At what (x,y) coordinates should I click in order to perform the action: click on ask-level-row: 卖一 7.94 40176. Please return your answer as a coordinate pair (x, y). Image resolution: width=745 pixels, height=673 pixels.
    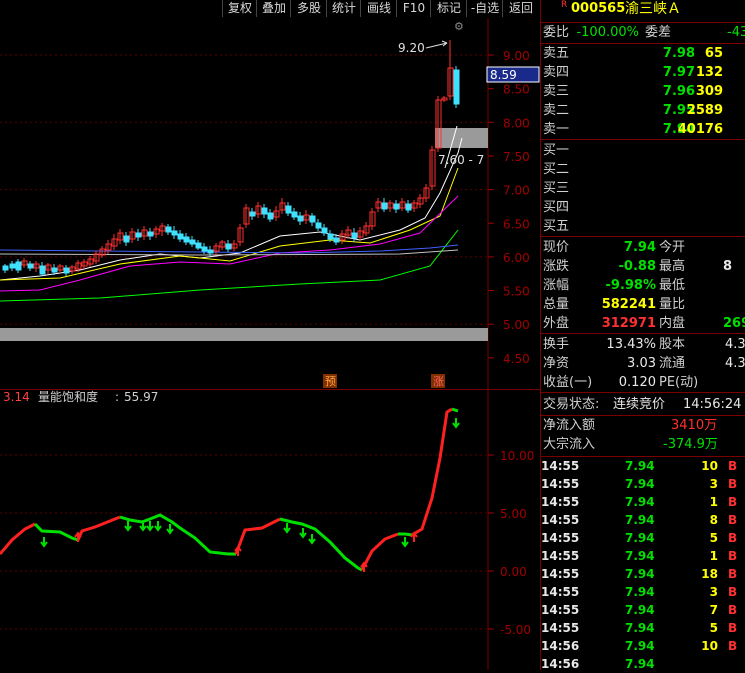
    Looking at the image, I should click on (643, 130).